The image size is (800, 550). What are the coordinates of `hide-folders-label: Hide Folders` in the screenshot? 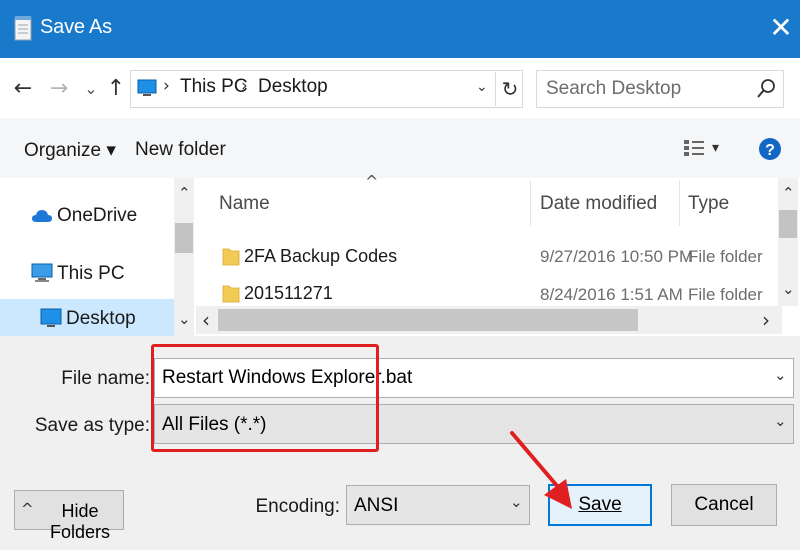 It's located at (80, 521).